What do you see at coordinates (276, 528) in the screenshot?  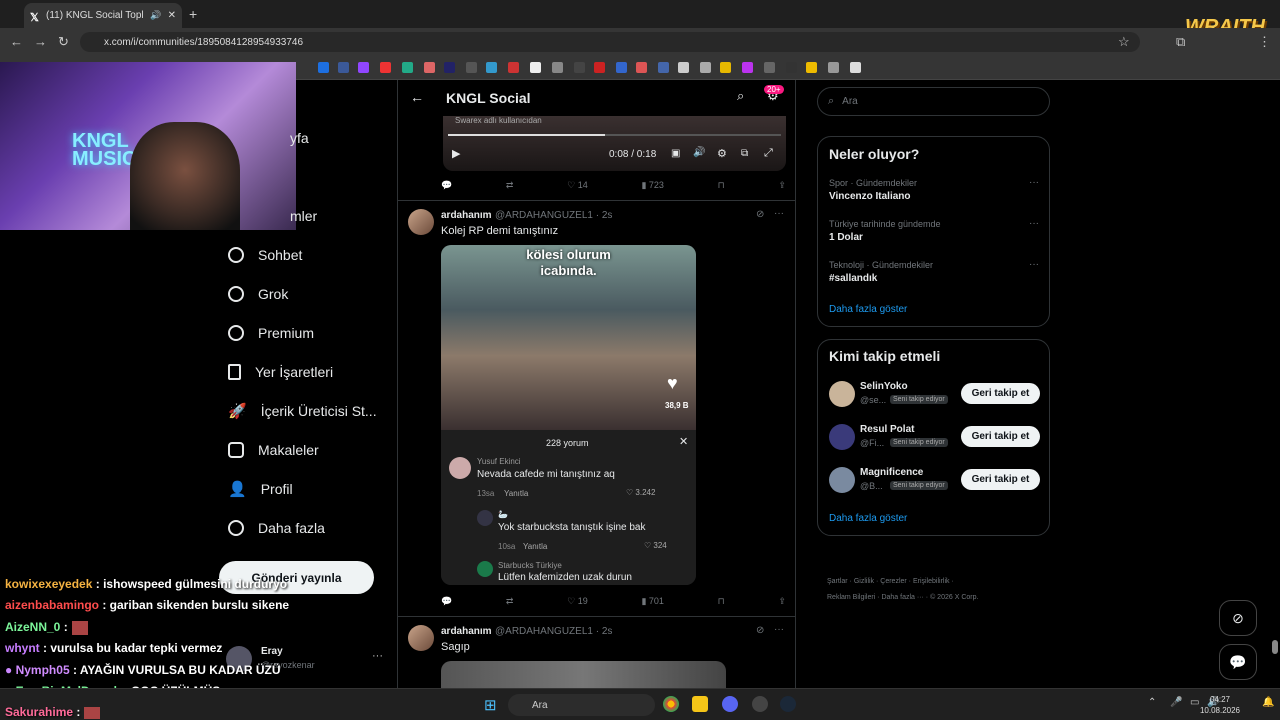 I see `nav-item-more: Daha fazla` at bounding box center [276, 528].